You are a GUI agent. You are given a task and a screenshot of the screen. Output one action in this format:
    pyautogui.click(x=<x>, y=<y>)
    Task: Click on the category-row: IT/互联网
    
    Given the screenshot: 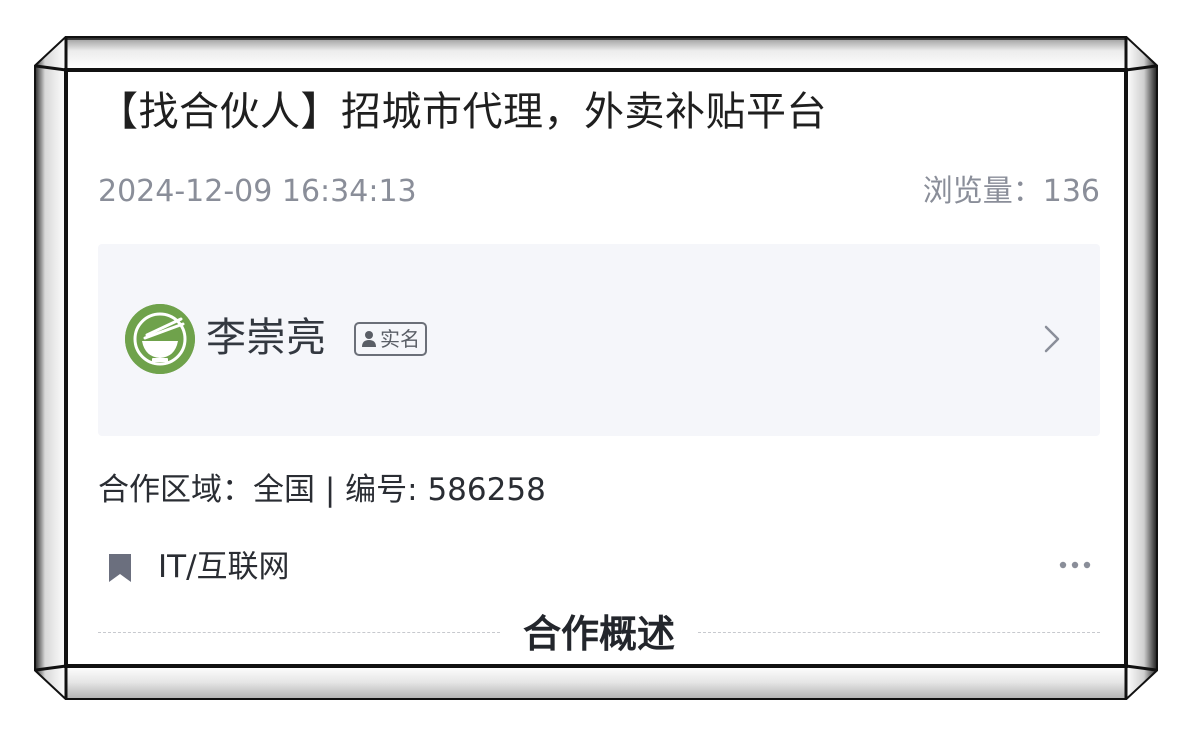 What is the action you would take?
    pyautogui.click(x=599, y=569)
    